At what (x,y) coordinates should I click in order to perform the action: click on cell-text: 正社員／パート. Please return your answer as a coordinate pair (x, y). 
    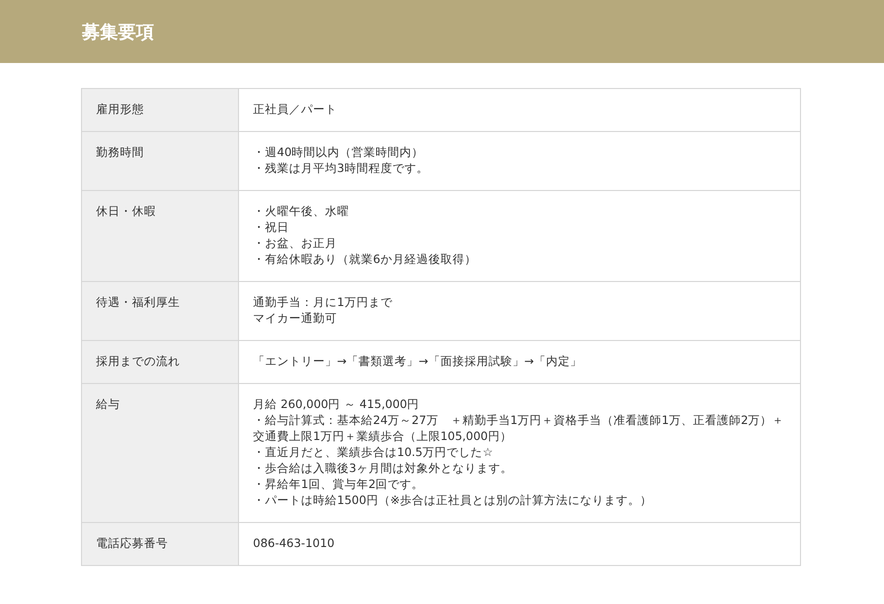
    Looking at the image, I should click on (295, 109).